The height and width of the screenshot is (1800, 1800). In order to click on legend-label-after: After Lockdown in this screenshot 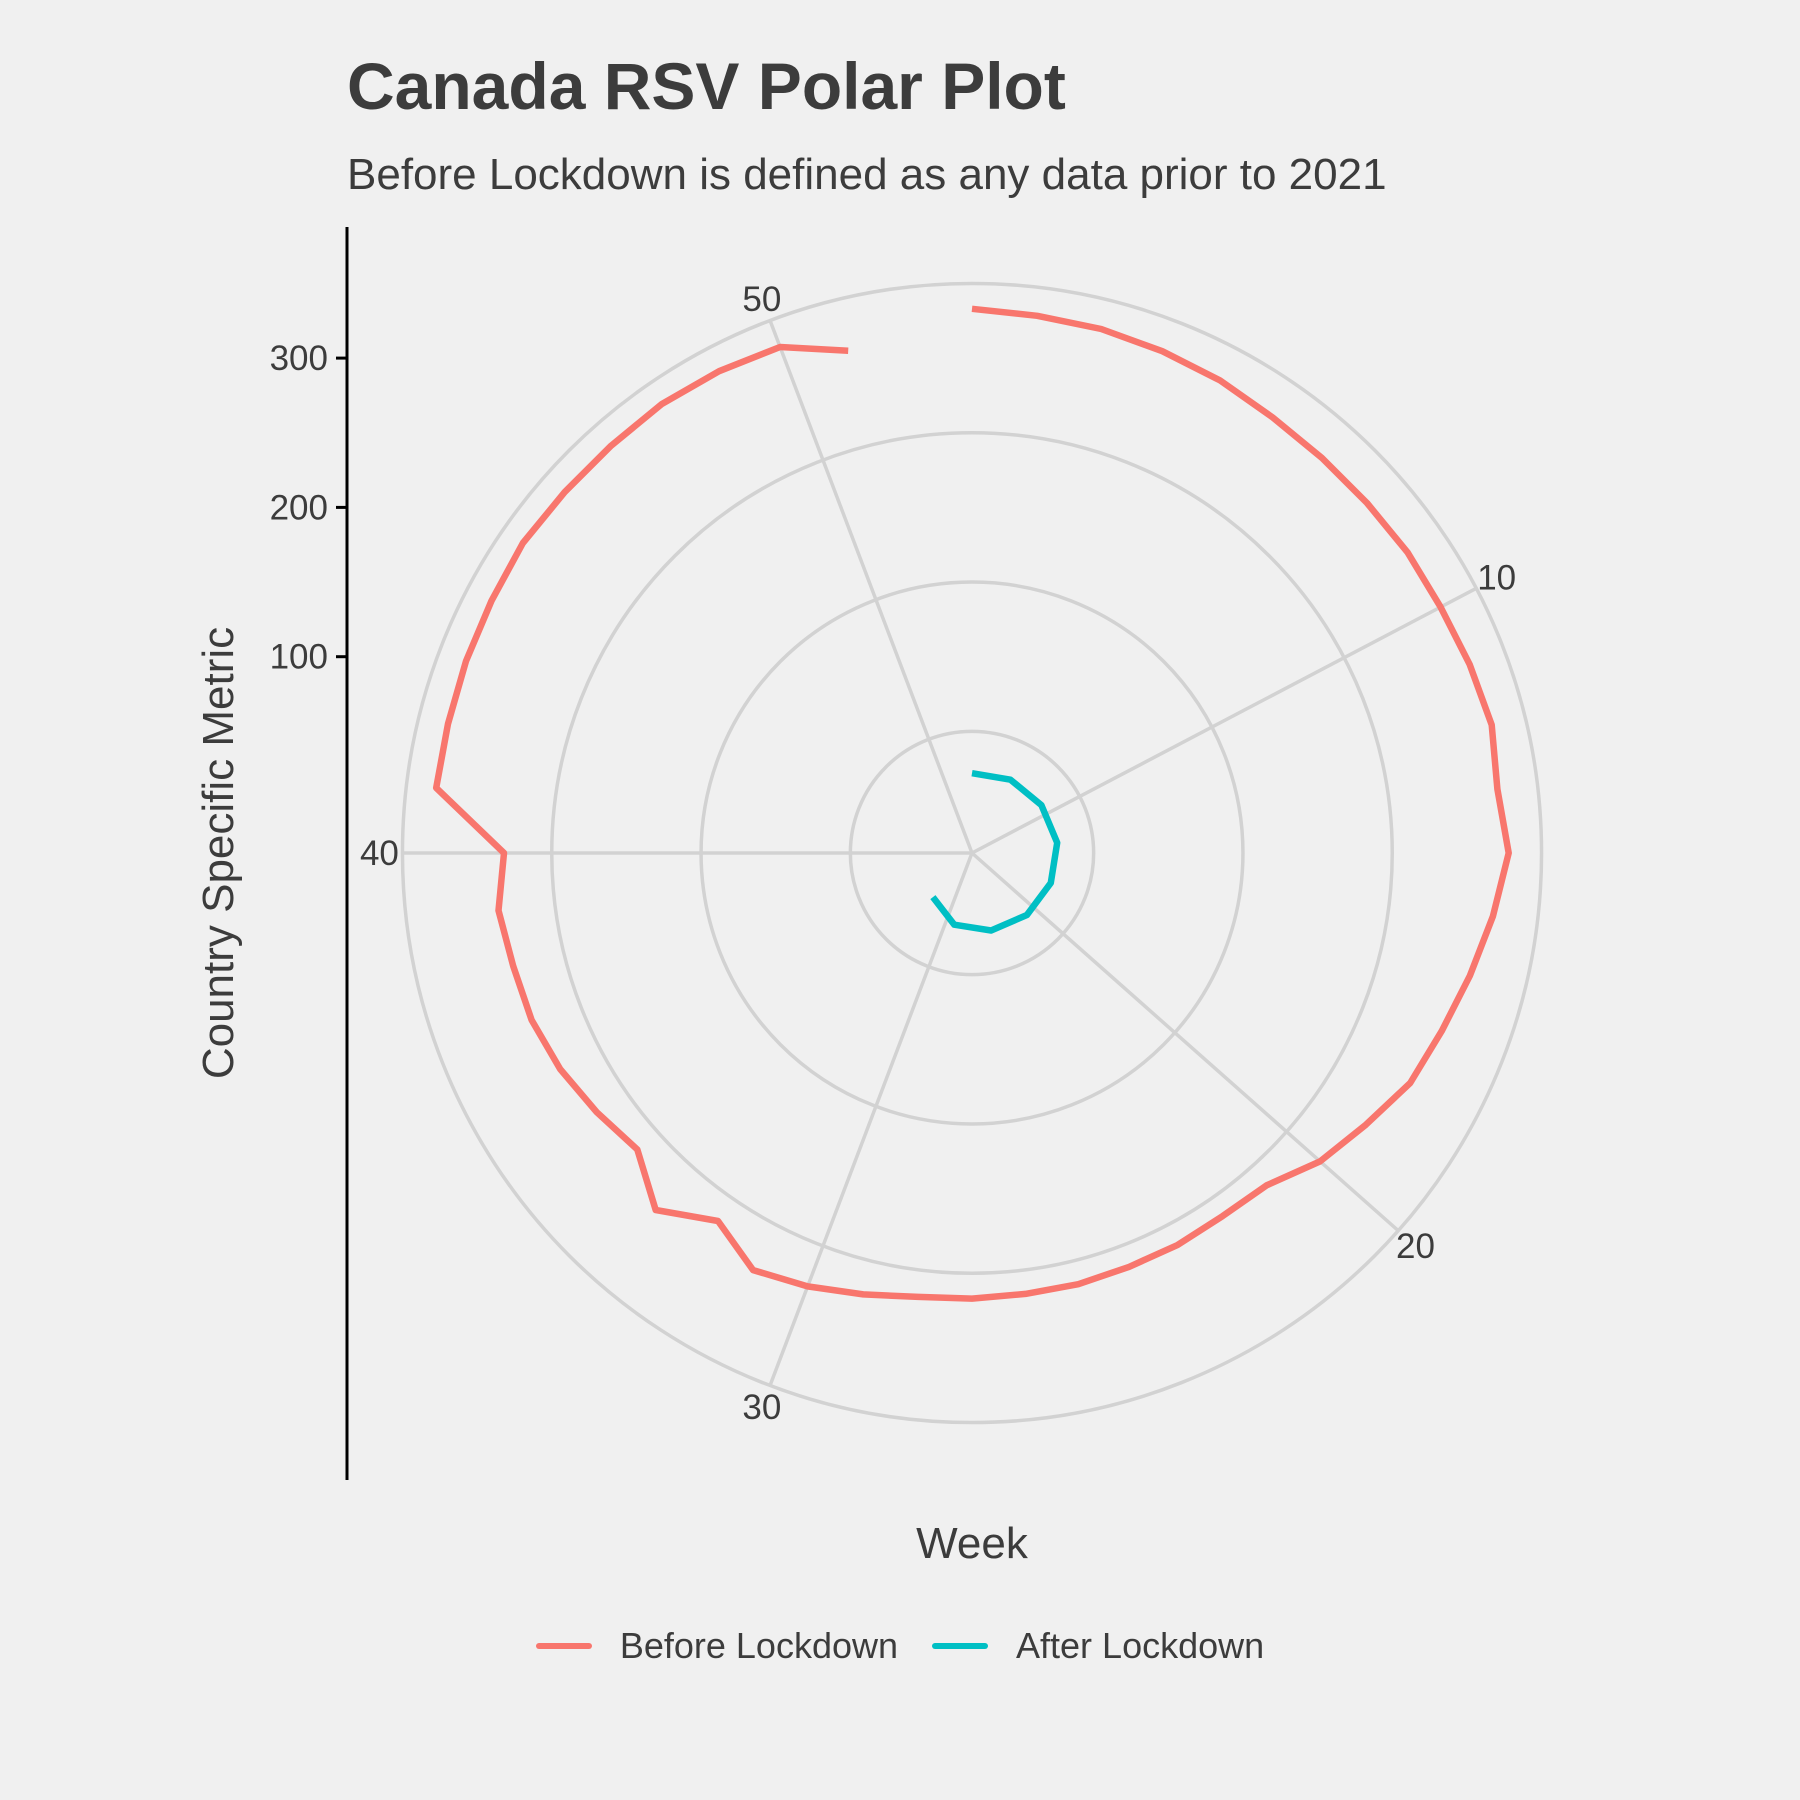, I will do `click(1140, 1645)`.